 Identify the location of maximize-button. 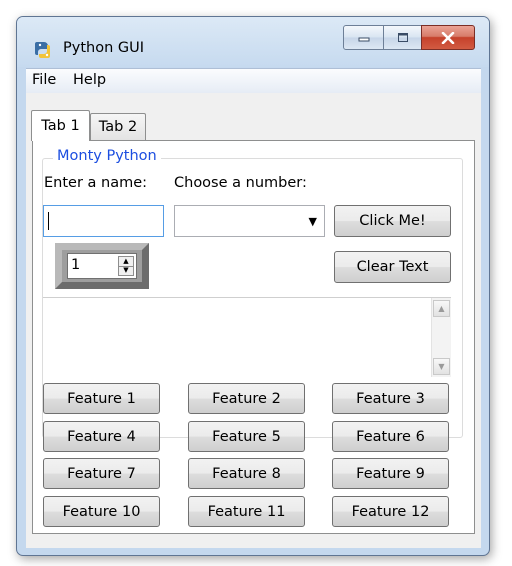
(402, 37).